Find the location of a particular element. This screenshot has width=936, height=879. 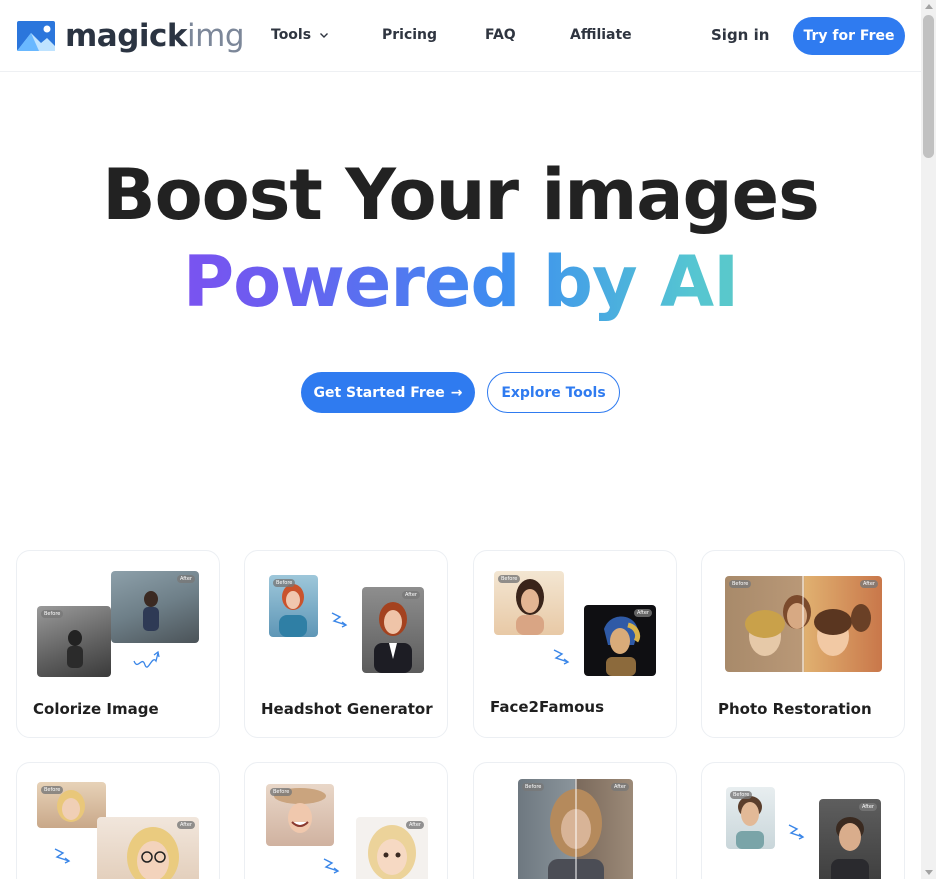

scrollbar-thumb is located at coordinates (928, 86).